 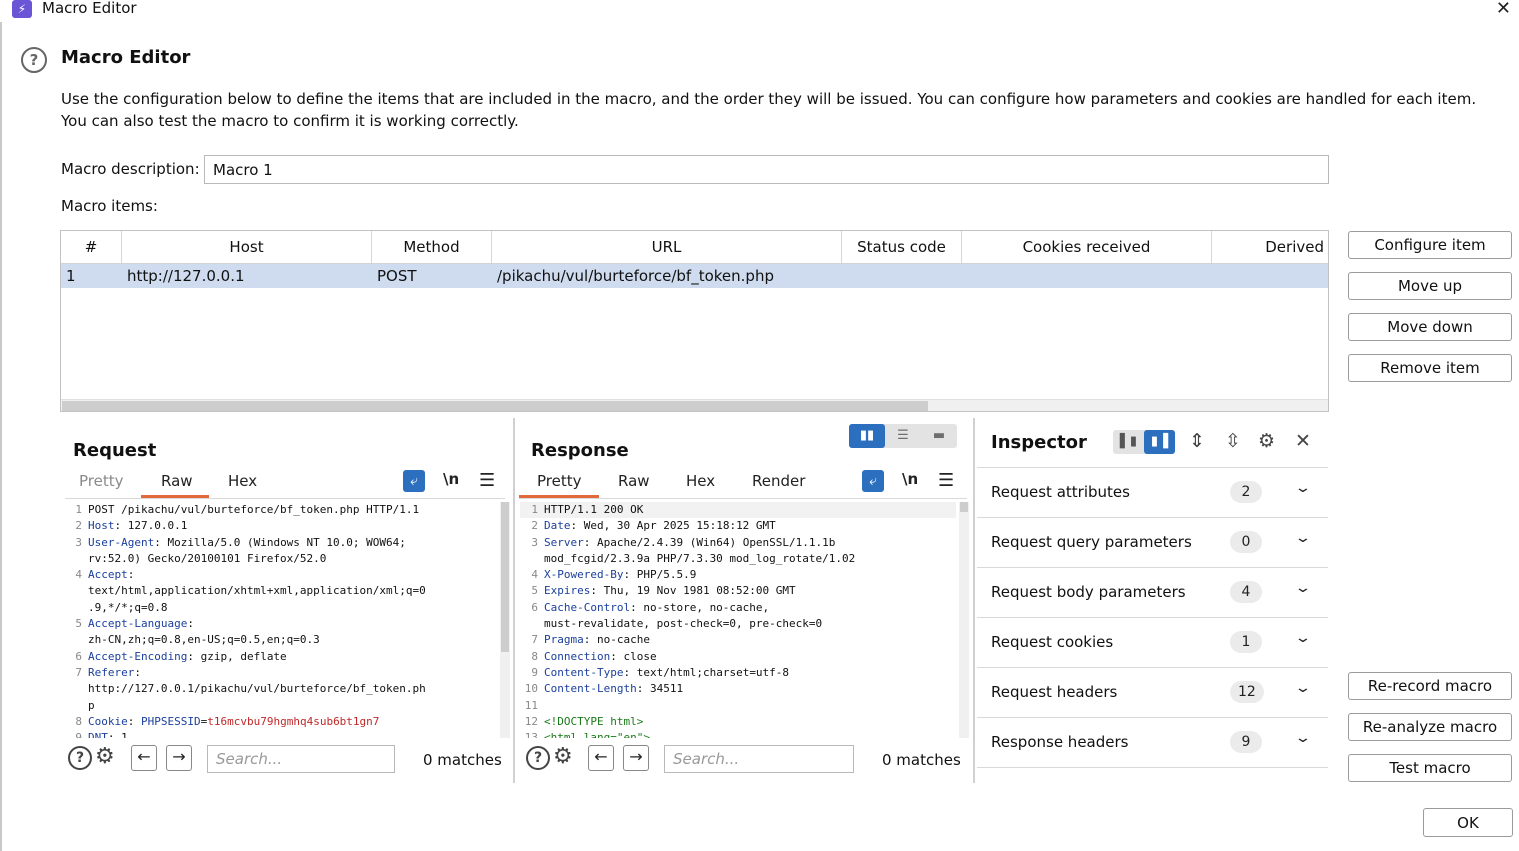 What do you see at coordinates (1430, 768) in the screenshot?
I see `test-macro-button: Test macro` at bounding box center [1430, 768].